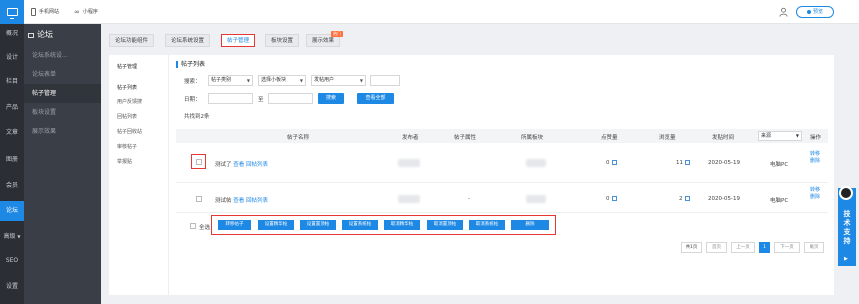 The height and width of the screenshot is (304, 859). Describe the element at coordinates (12, 133) in the screenshot. I see `nav-articles: 文章` at that location.